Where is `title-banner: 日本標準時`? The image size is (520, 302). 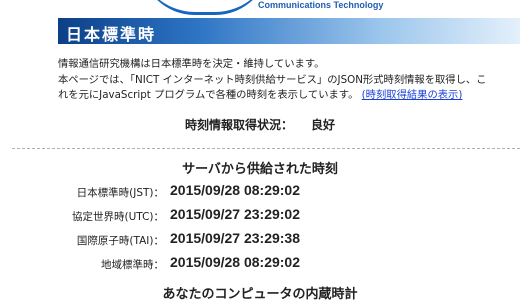 title-banner: 日本標準時 is located at coordinates (289, 31).